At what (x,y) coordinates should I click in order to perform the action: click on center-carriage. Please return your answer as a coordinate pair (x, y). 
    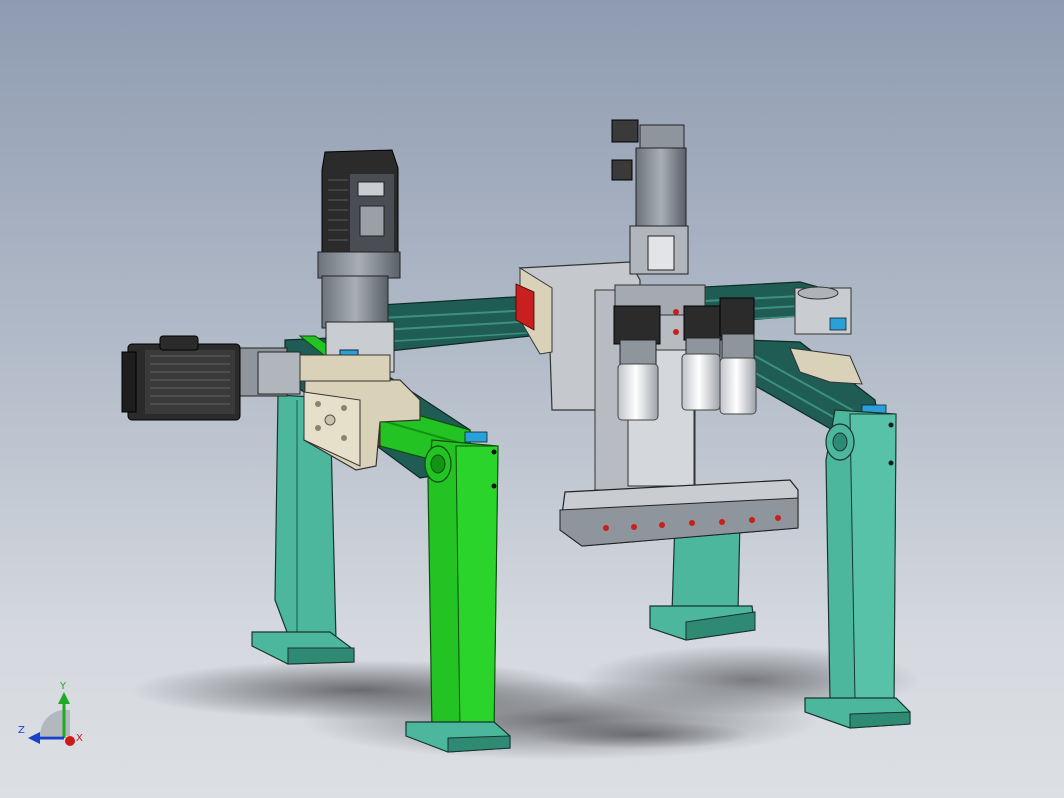
    Looking at the image, I should click on (610, 376).